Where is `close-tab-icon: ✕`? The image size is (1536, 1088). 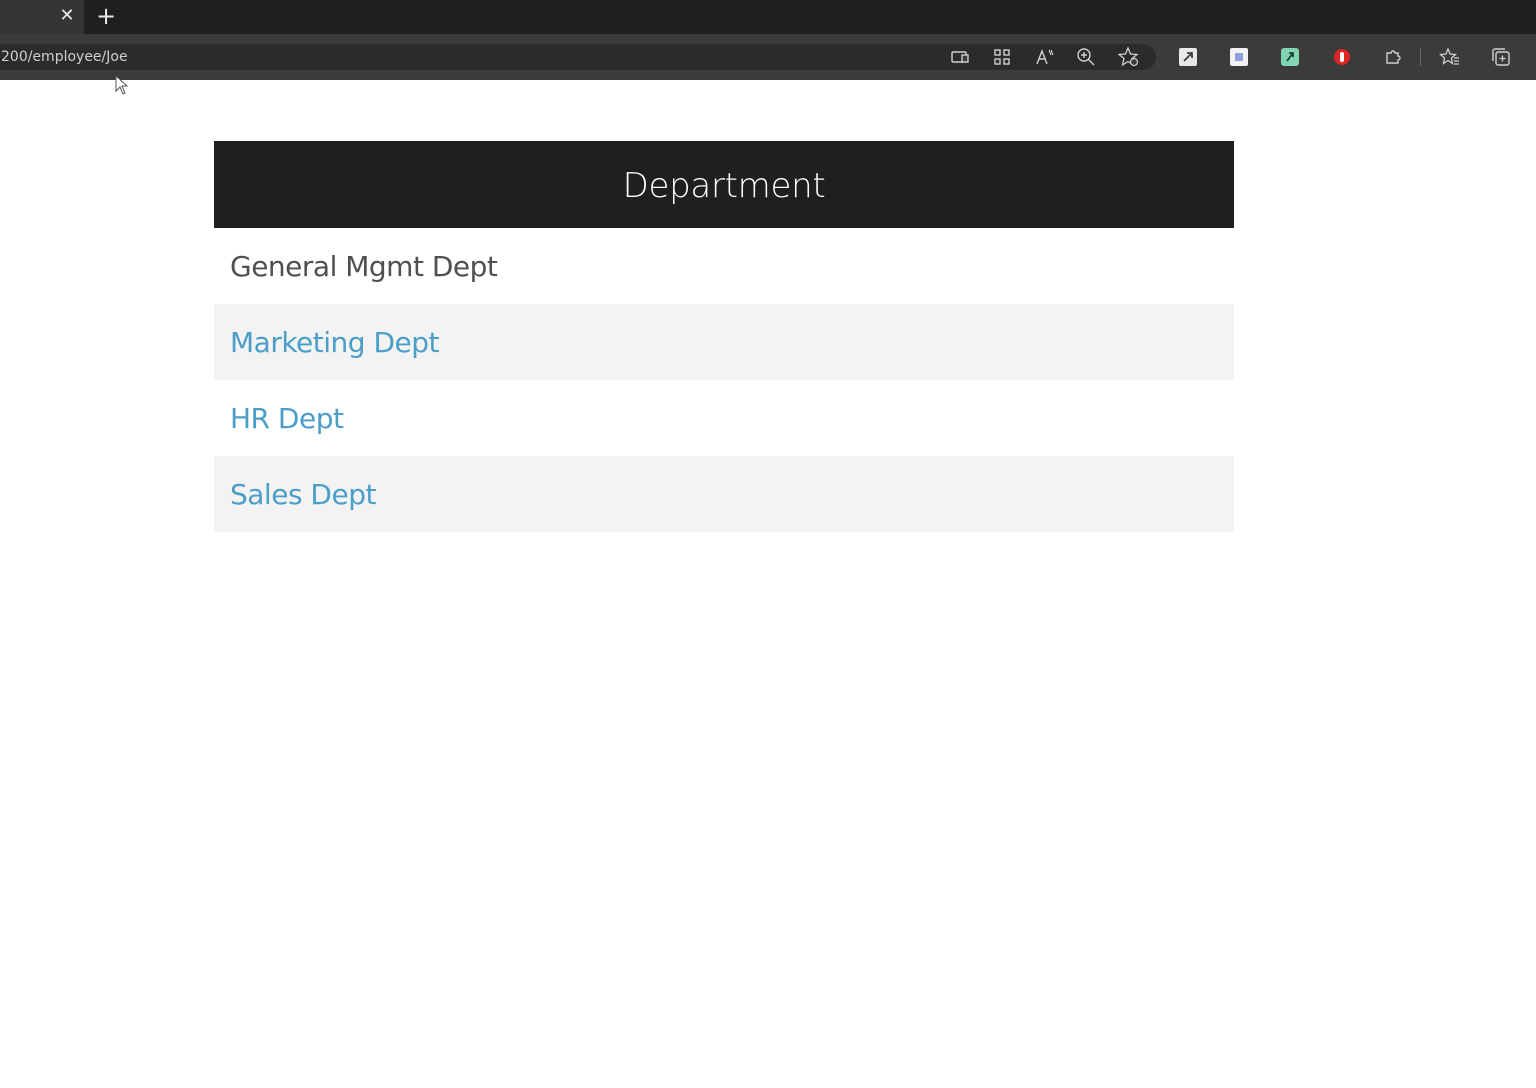 close-tab-icon: ✕ is located at coordinates (67, 16).